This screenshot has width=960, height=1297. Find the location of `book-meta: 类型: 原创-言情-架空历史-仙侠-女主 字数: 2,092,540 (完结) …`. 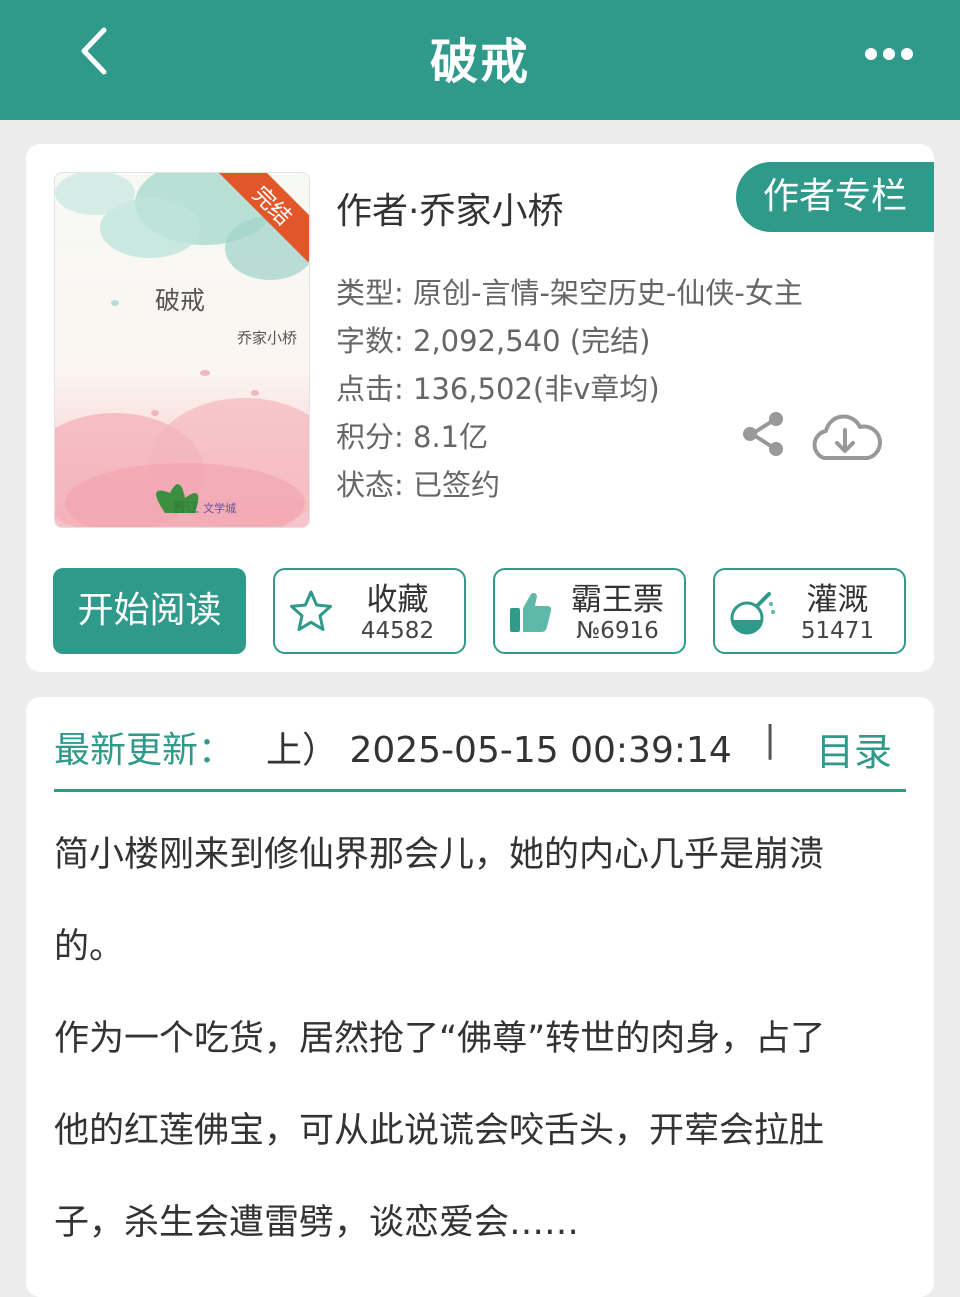

book-meta: 类型: 原创-言情-架空历史-仙侠-女主 字数: 2,092,540 (完结) … is located at coordinates (569, 390).